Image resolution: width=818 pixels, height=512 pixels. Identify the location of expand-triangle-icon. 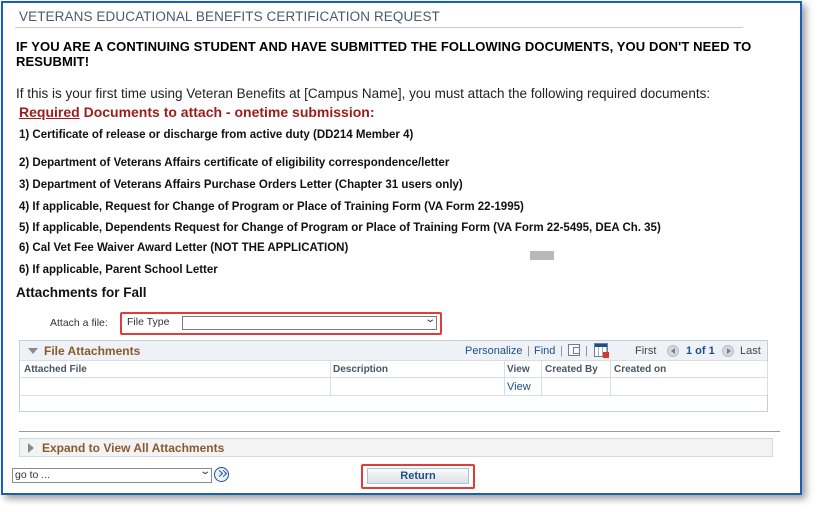
(31, 448).